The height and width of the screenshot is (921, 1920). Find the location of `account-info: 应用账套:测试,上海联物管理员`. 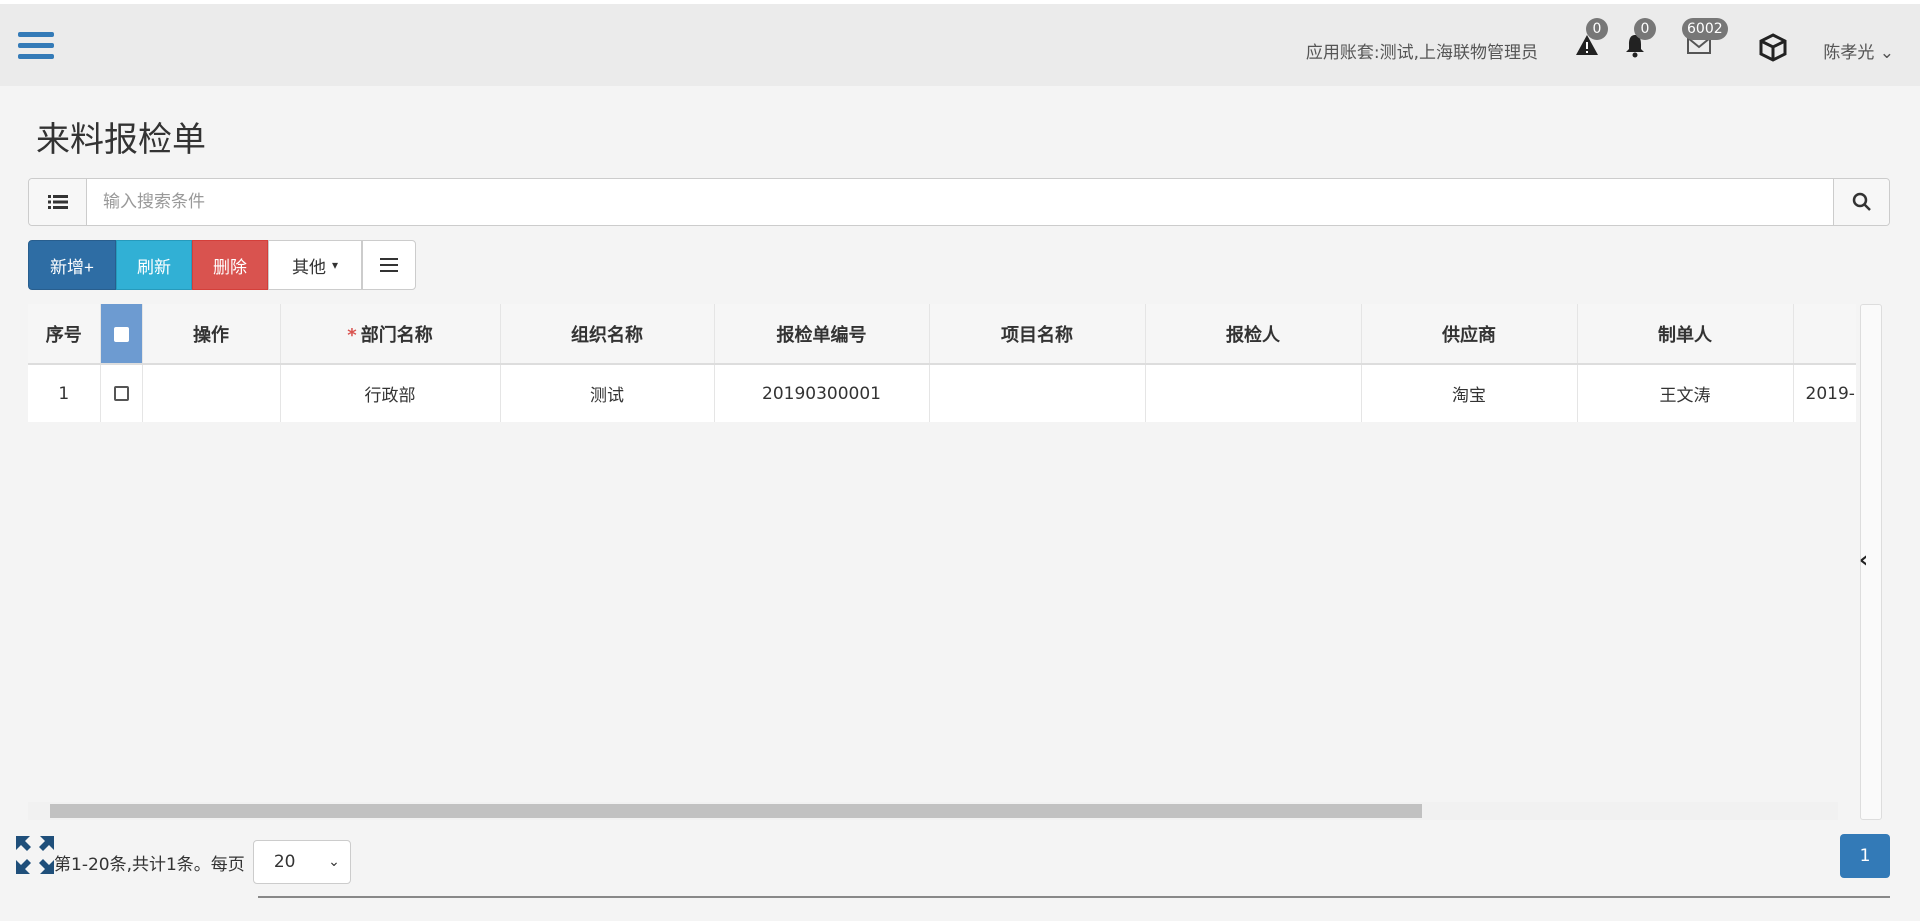

account-info: 应用账套:测试,上海联物管理员 is located at coordinates (1421, 53).